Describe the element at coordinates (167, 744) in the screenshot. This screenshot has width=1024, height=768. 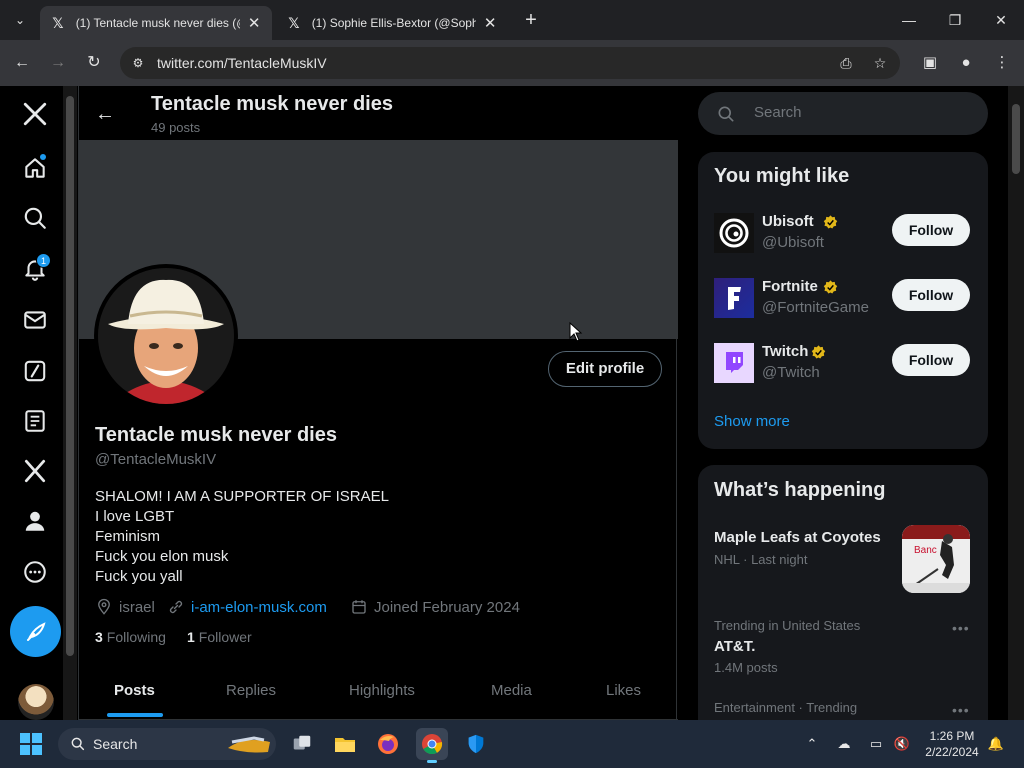
I see `taskbar-search: Search` at that location.